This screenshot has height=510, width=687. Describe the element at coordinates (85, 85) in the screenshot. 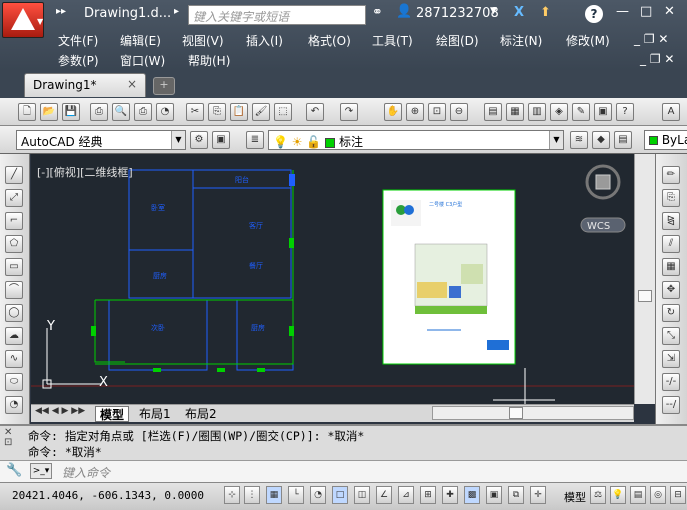

I see `tab-drawing1: Drawing1* ×` at that location.